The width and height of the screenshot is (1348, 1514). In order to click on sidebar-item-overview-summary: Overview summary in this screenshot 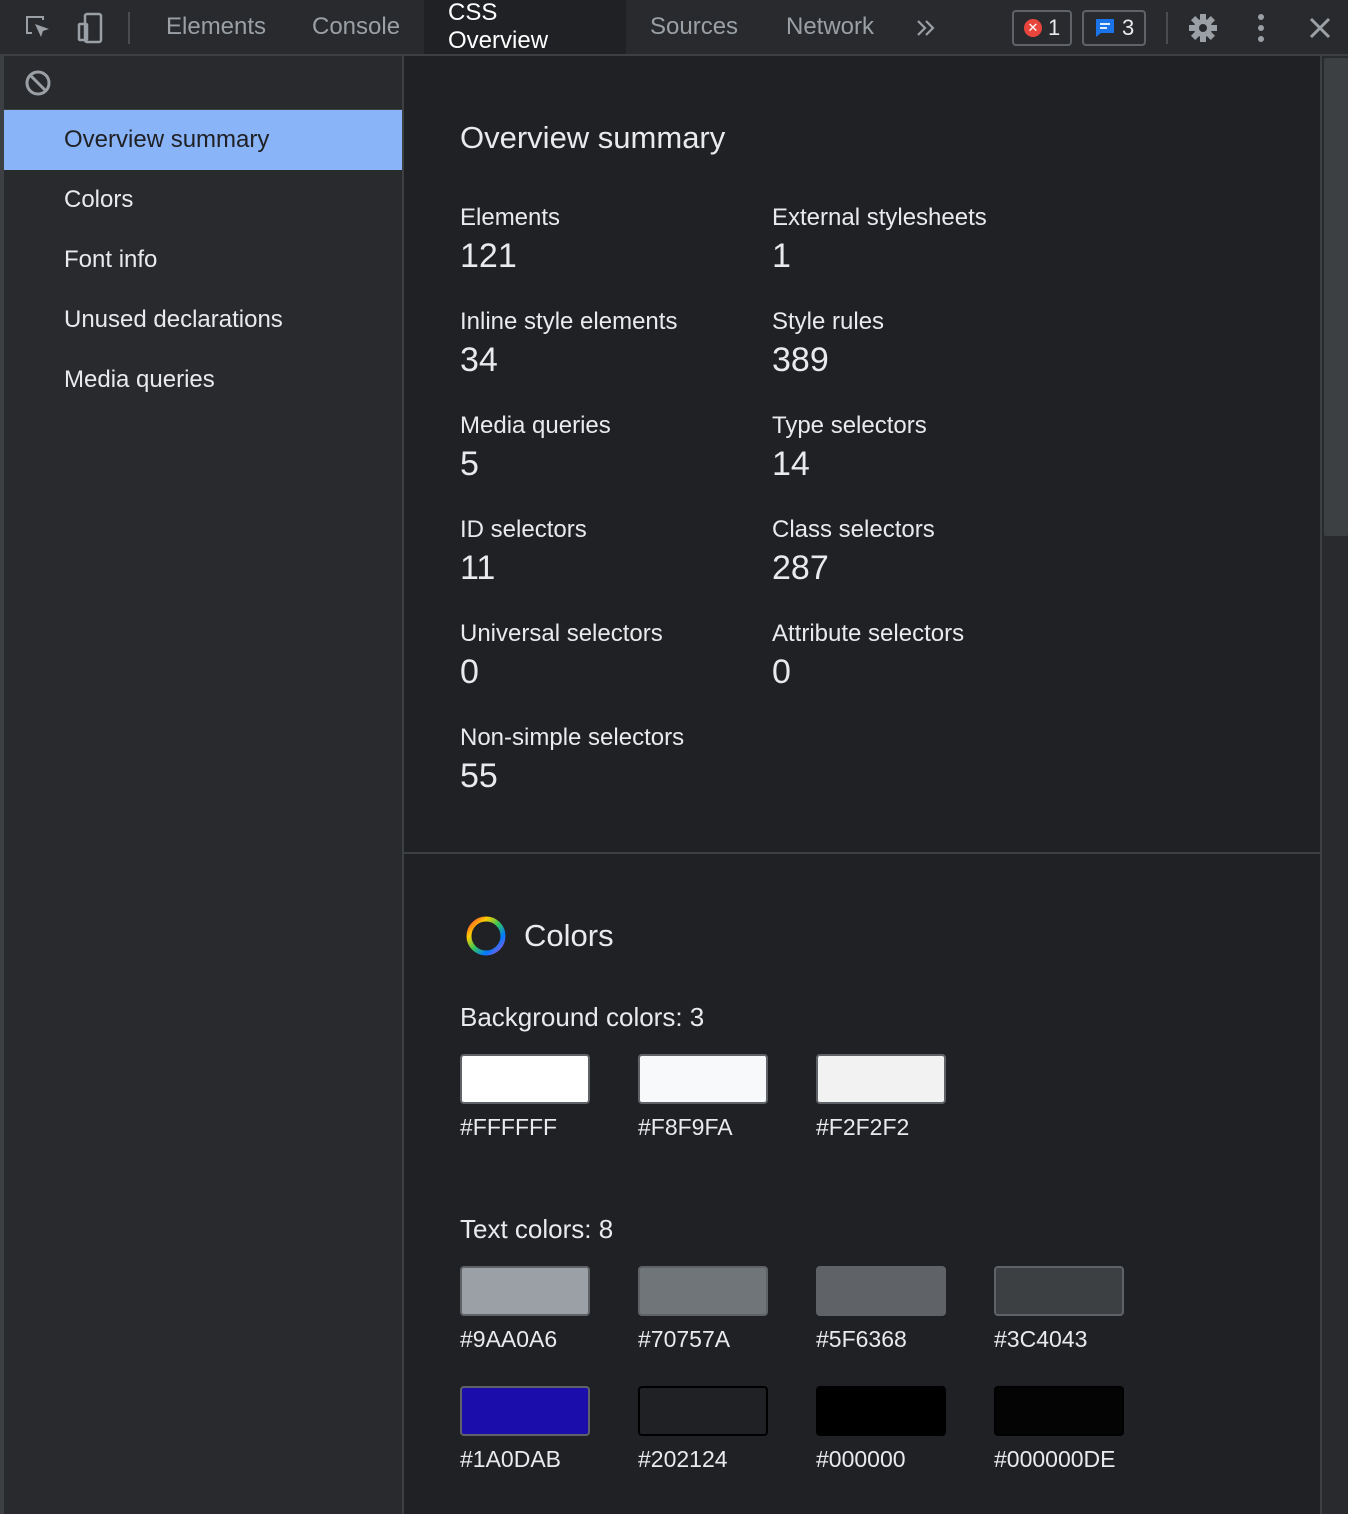, I will do `click(203, 140)`.